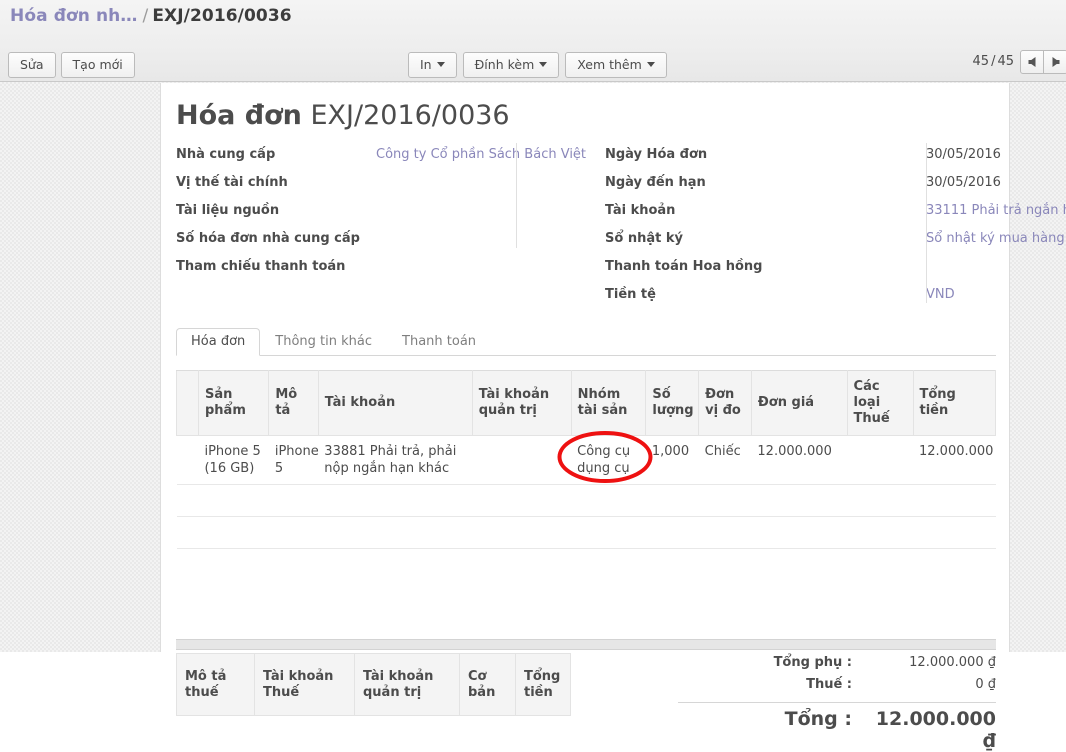  What do you see at coordinates (232, 182) in the screenshot?
I see `field-label-fiscal-position: Vị thế tài chính` at bounding box center [232, 182].